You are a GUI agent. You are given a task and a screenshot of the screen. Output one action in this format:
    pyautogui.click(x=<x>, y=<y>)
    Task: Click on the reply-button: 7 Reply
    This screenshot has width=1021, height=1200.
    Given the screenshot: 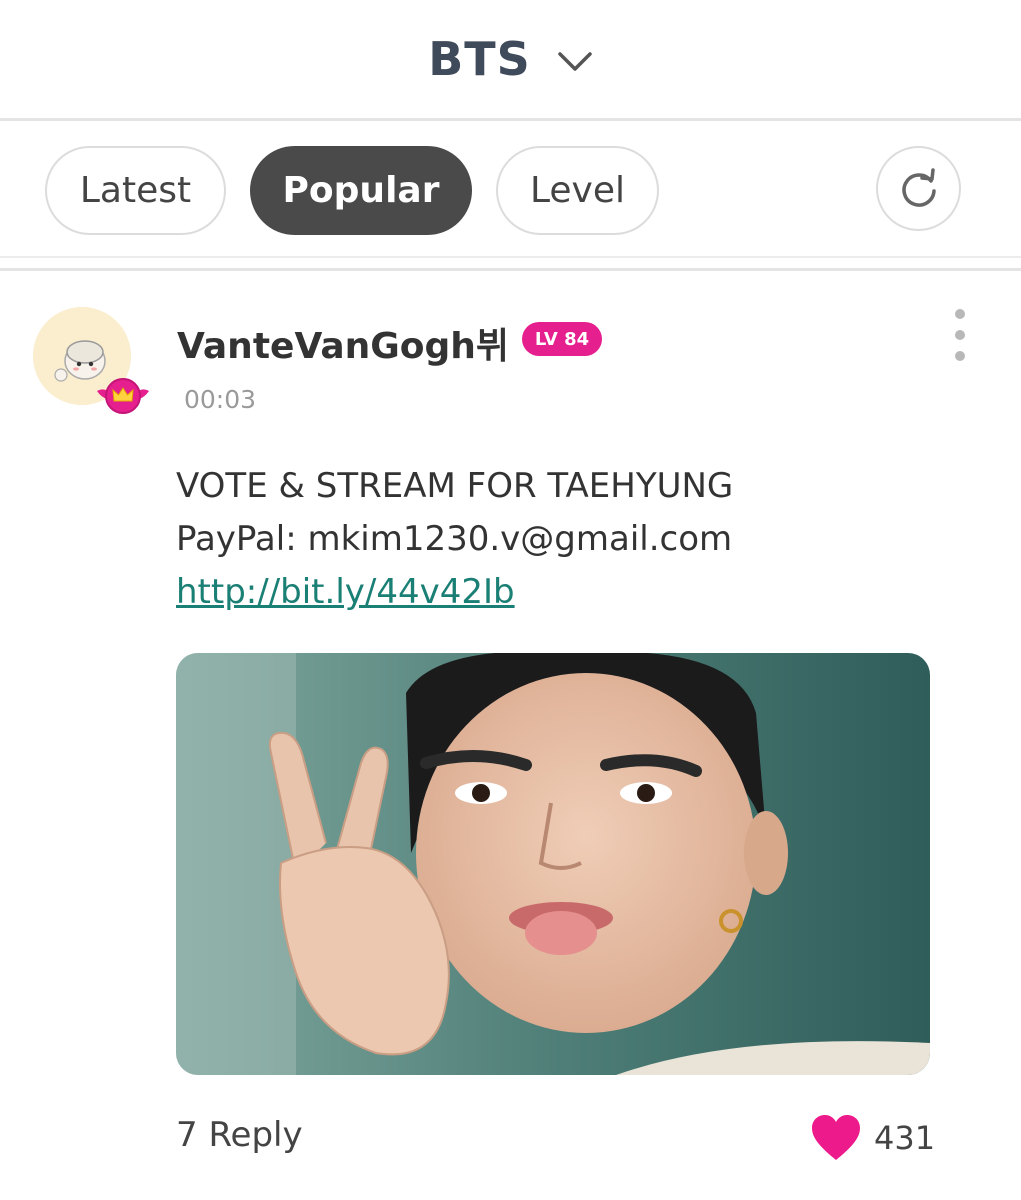 What is the action you would take?
    pyautogui.click(x=239, y=1135)
    